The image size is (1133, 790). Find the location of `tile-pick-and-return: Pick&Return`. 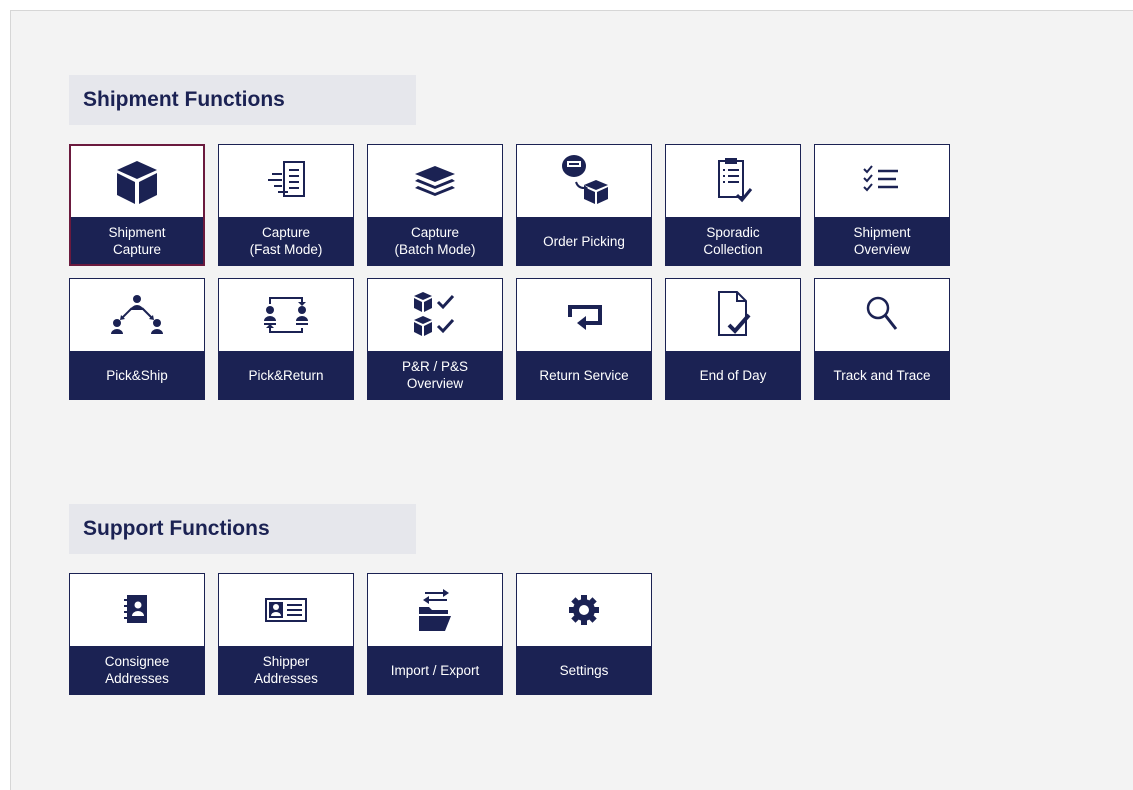

tile-pick-and-return: Pick&Return is located at coordinates (286, 339).